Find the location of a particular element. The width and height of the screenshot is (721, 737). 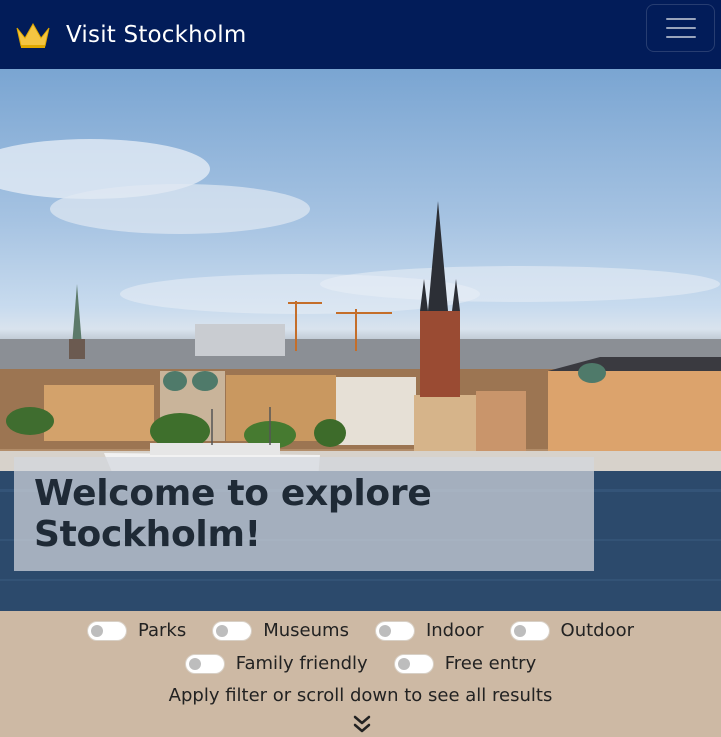

filter-indoor: Indoor is located at coordinates (429, 630).